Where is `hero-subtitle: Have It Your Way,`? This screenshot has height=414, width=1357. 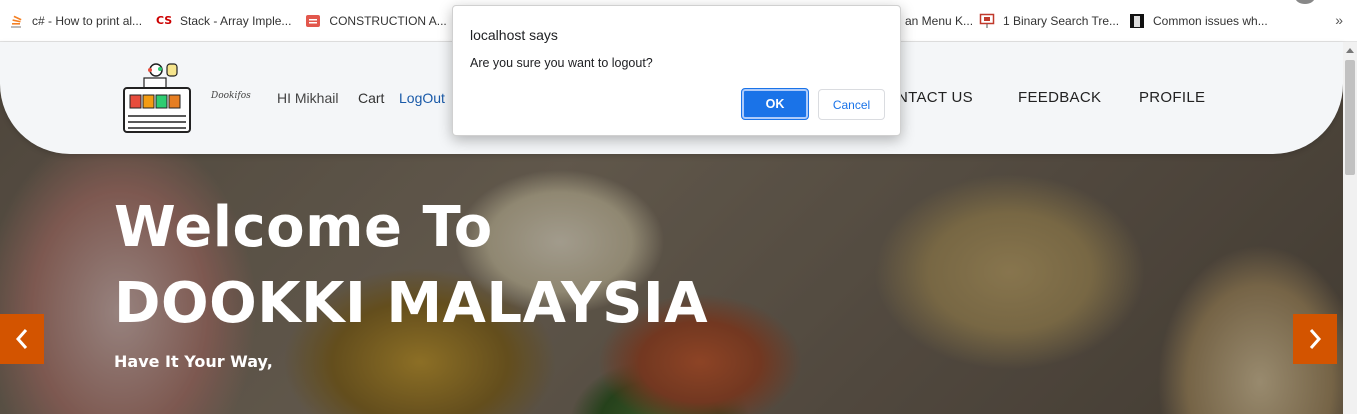
hero-subtitle: Have It Your Way, is located at coordinates (193, 361).